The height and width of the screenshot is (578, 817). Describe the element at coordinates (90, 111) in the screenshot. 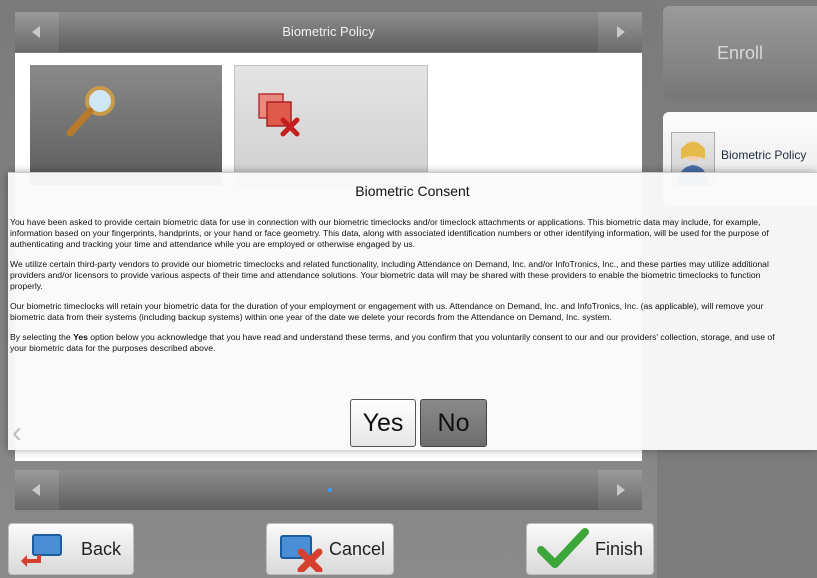

I see `magnifier-icon` at that location.